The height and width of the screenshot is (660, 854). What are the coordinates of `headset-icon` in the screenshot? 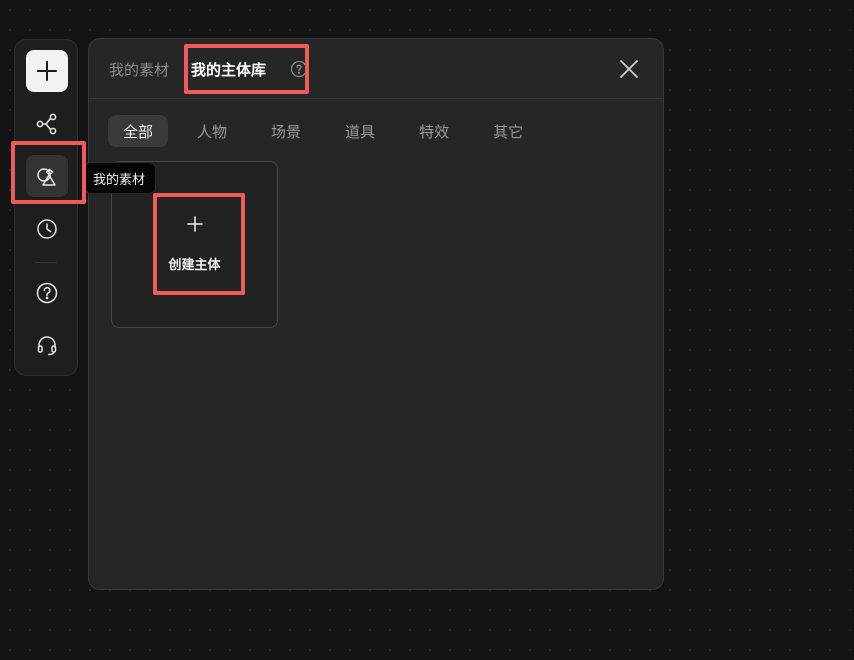 It's located at (47, 346).